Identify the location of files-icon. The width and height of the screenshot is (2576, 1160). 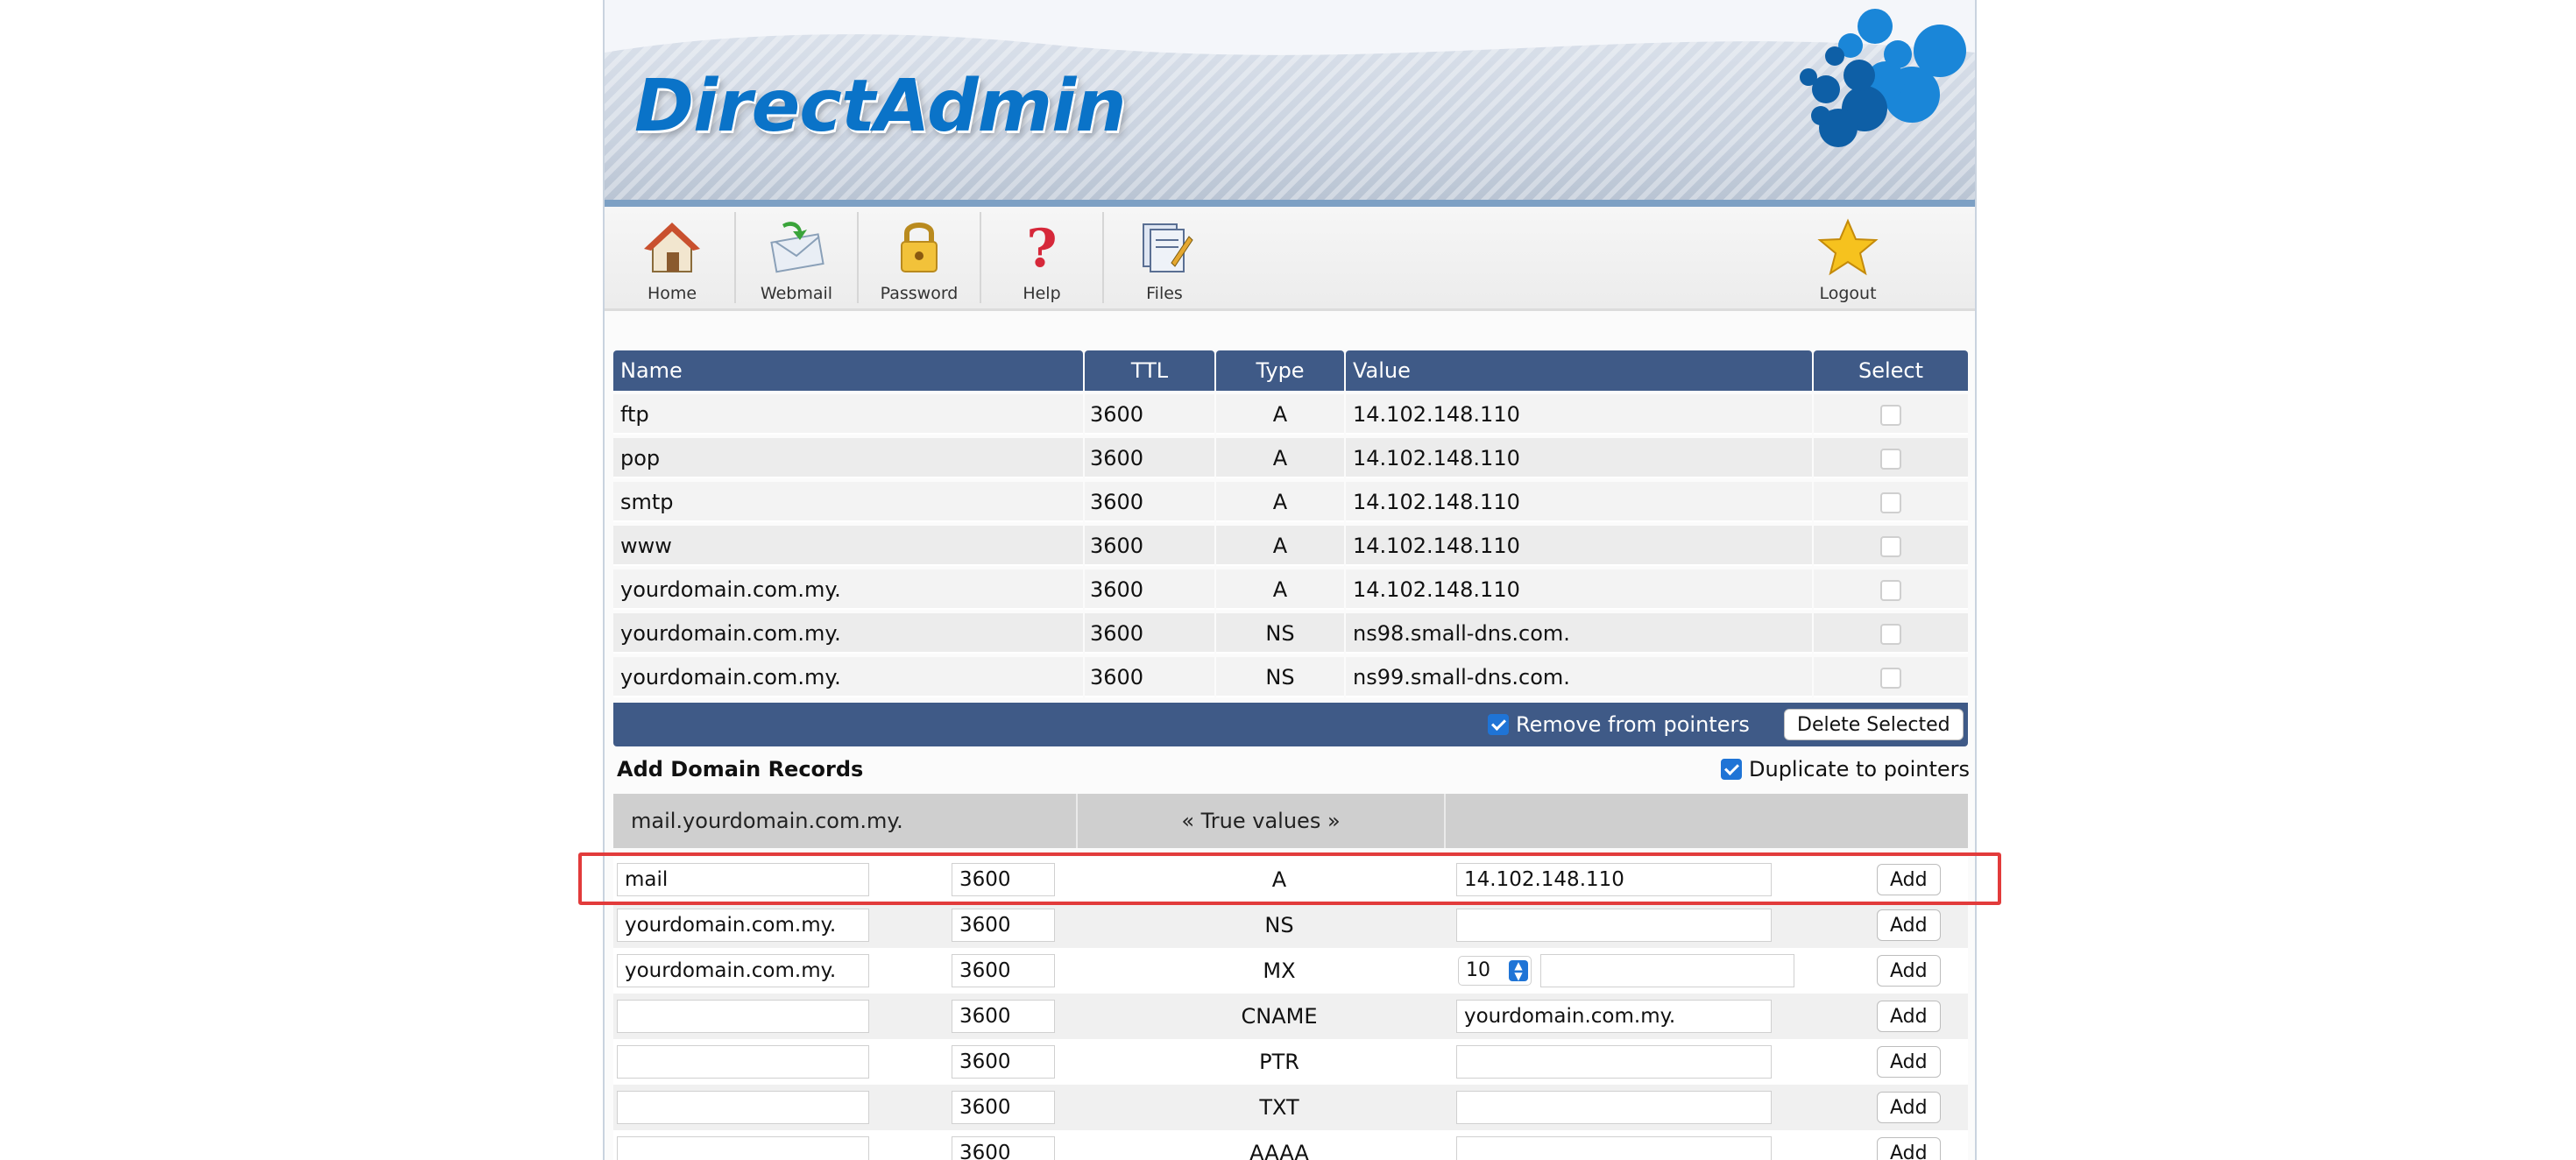
(1168, 247).